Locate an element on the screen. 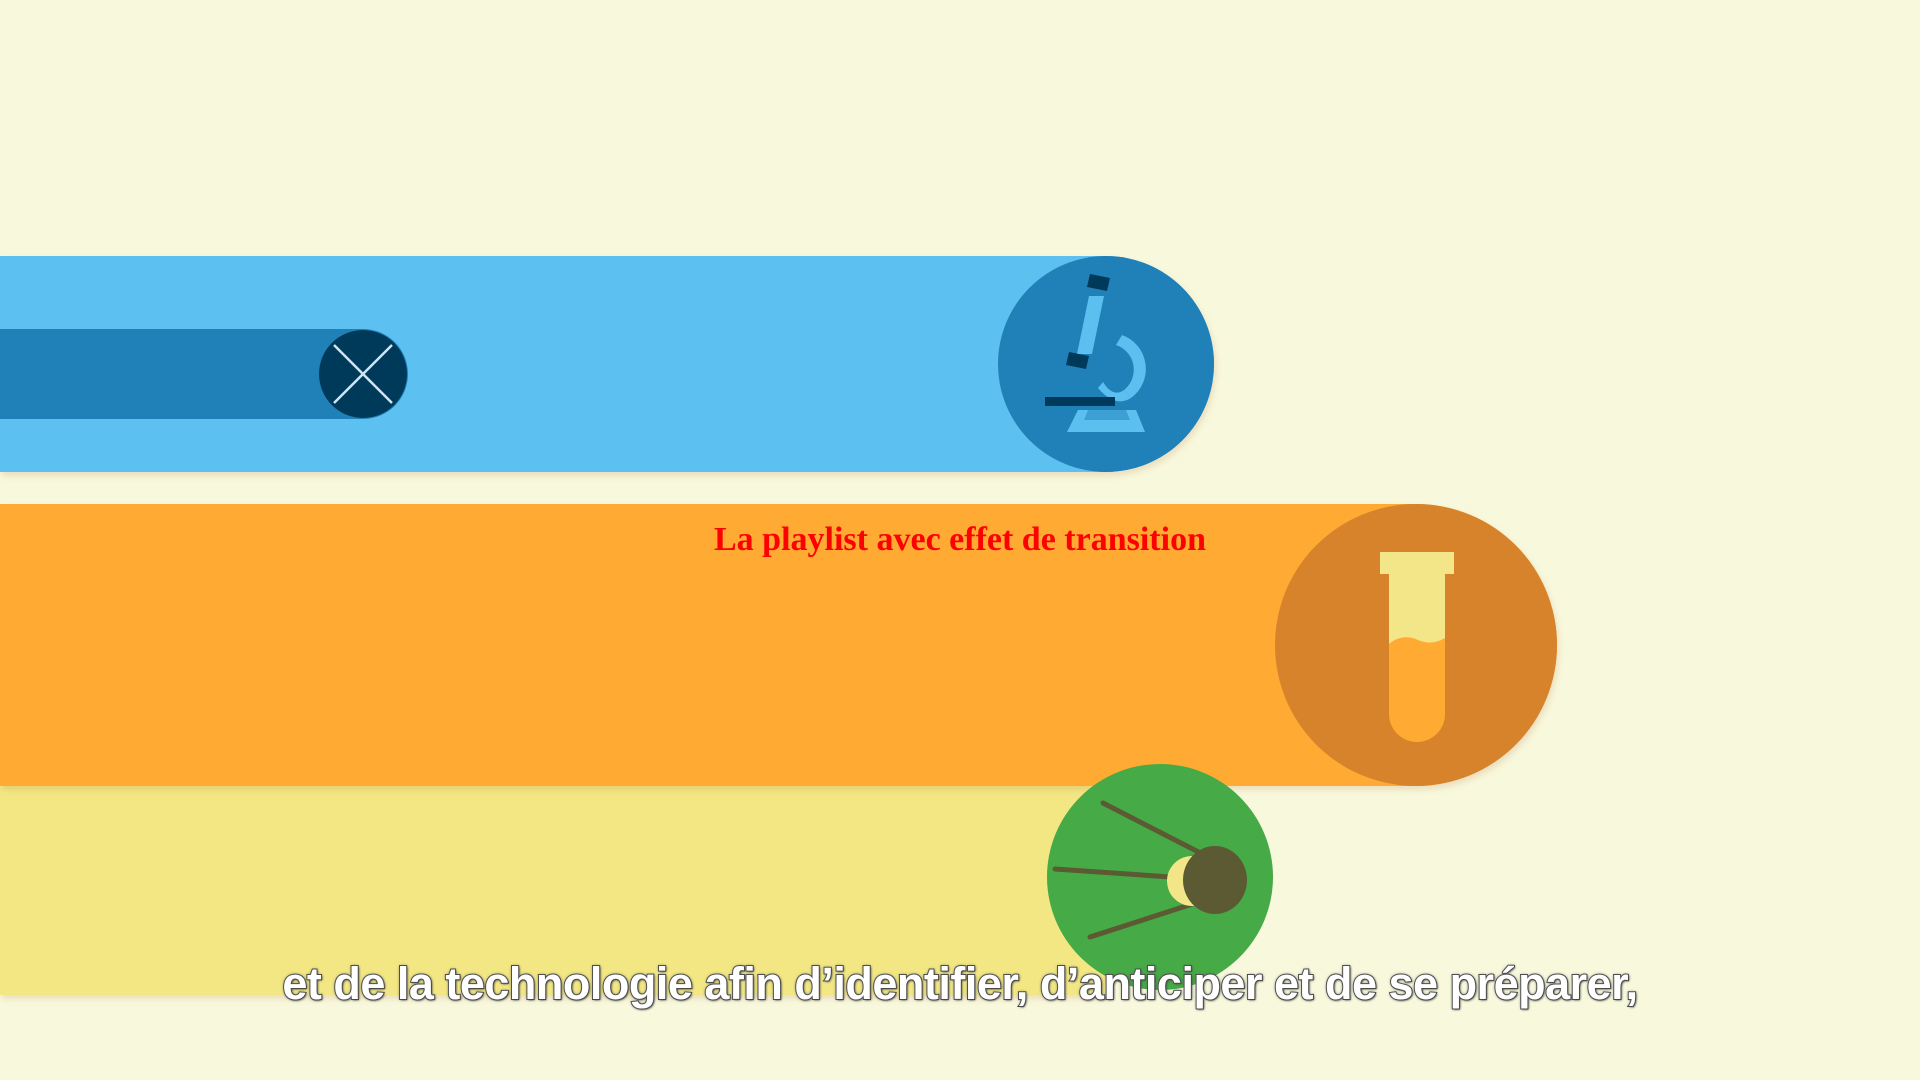 Image resolution: width=1920 pixels, height=1080 pixels. close-circle-icon is located at coordinates (363, 374).